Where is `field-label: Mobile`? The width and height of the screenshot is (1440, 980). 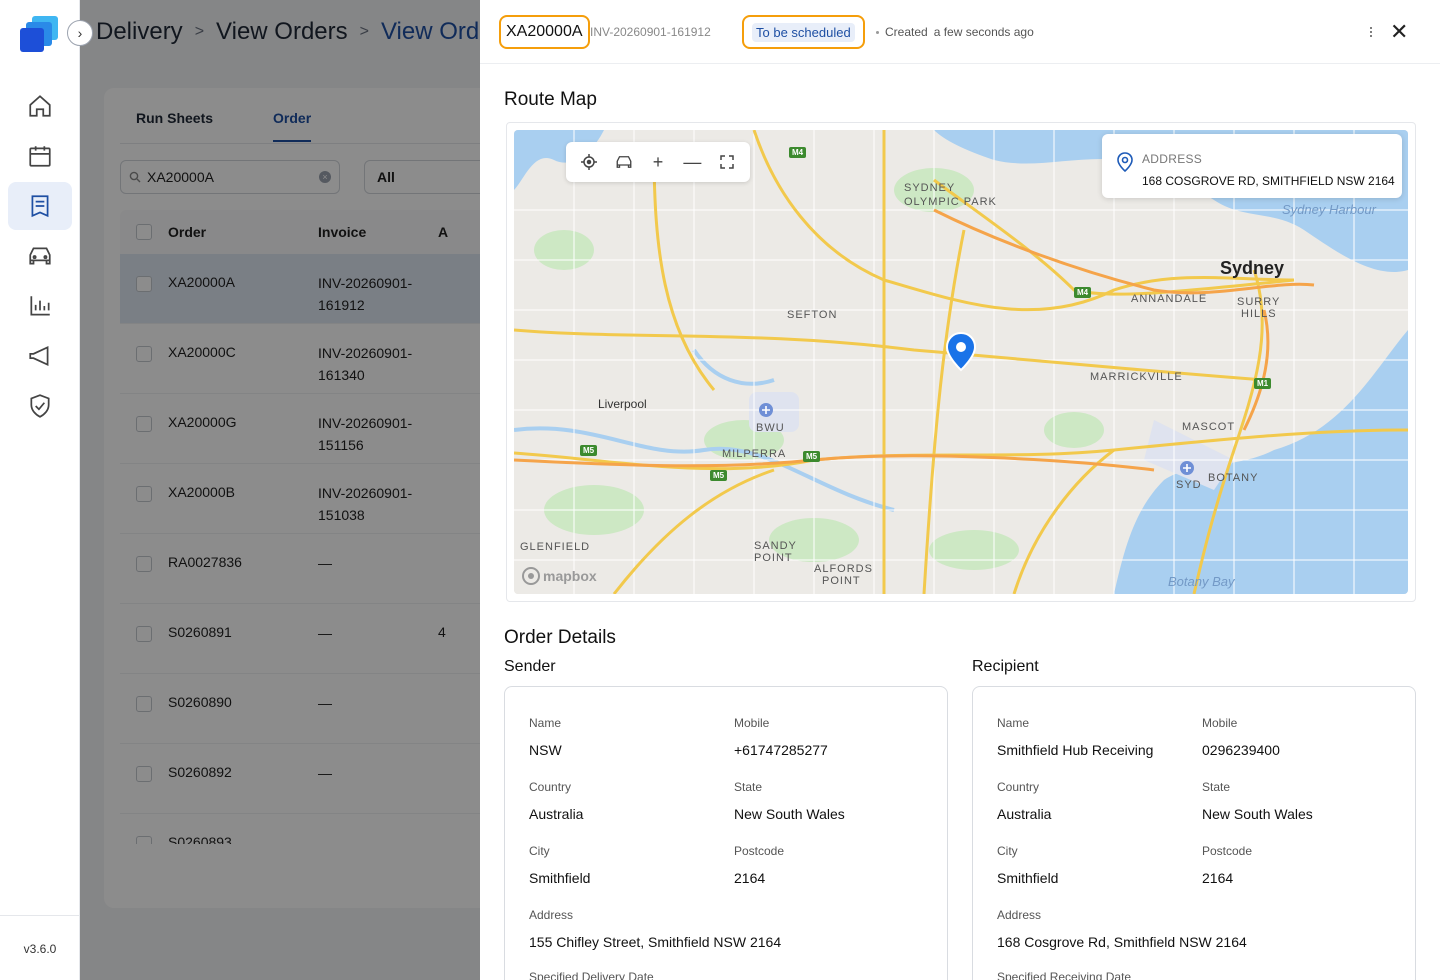 field-label: Mobile is located at coordinates (752, 723).